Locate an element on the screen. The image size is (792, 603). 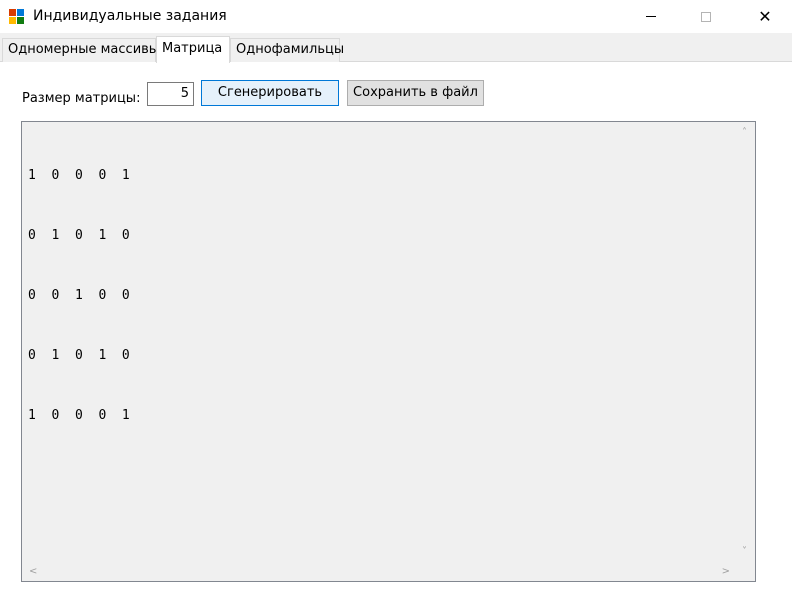
horizontal-scrollbar: < > is located at coordinates (380, 572).